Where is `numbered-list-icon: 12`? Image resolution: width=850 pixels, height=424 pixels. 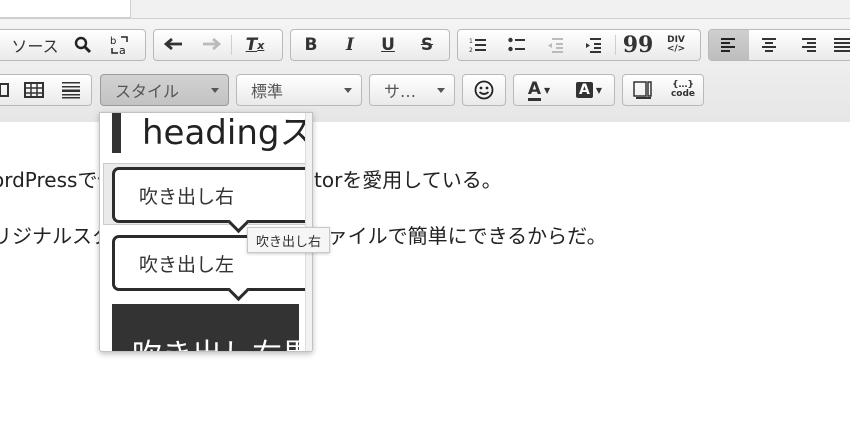 numbered-list-icon: 12 is located at coordinates (478, 45).